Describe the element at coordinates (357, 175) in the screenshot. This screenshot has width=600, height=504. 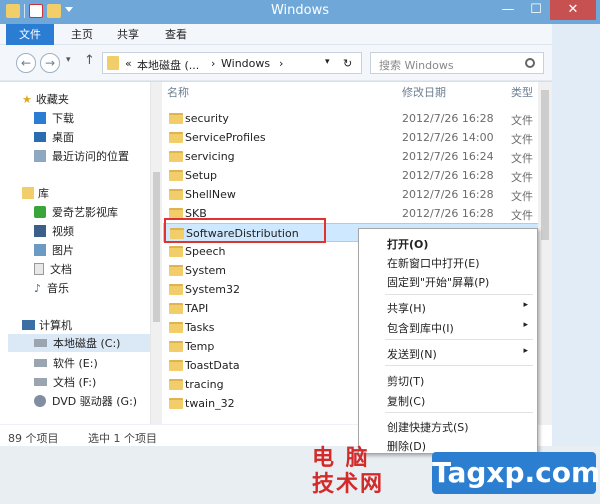
I see `table-row: Setup 2012/7/26 16:28 文件` at that location.